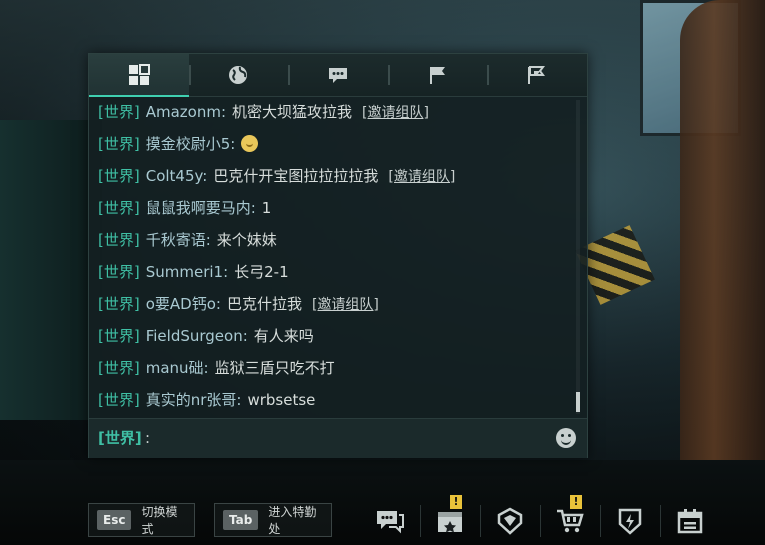 This screenshot has width=765, height=545. Describe the element at coordinates (274, 368) in the screenshot. I see `message-text: 监狱三盾只吃不打` at that location.